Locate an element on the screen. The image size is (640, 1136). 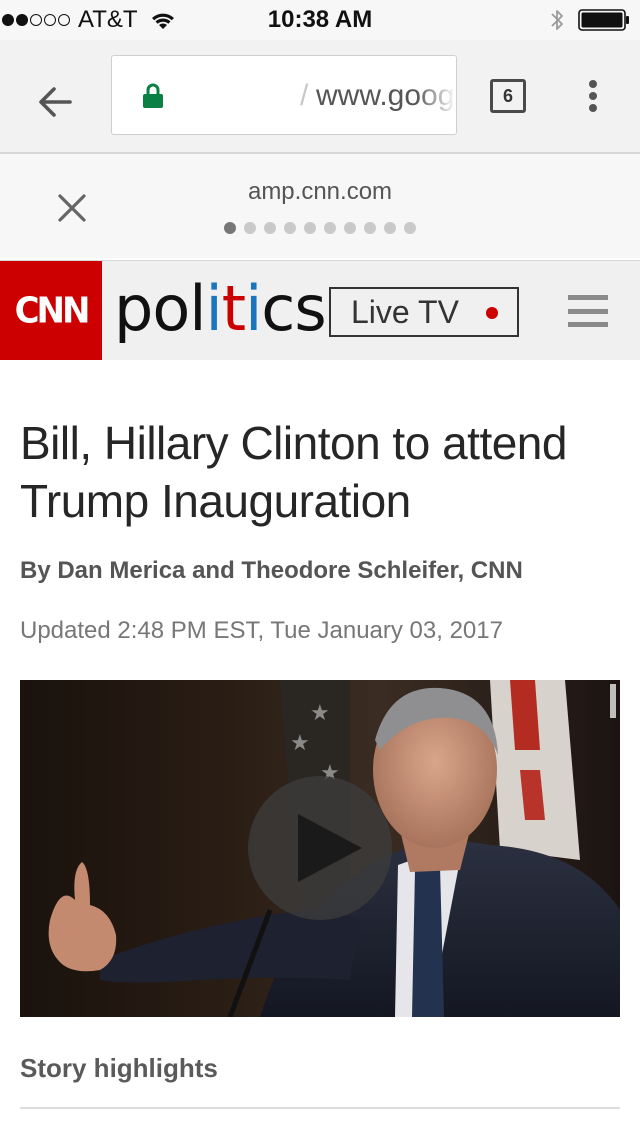
back-button is located at coordinates (56, 102).